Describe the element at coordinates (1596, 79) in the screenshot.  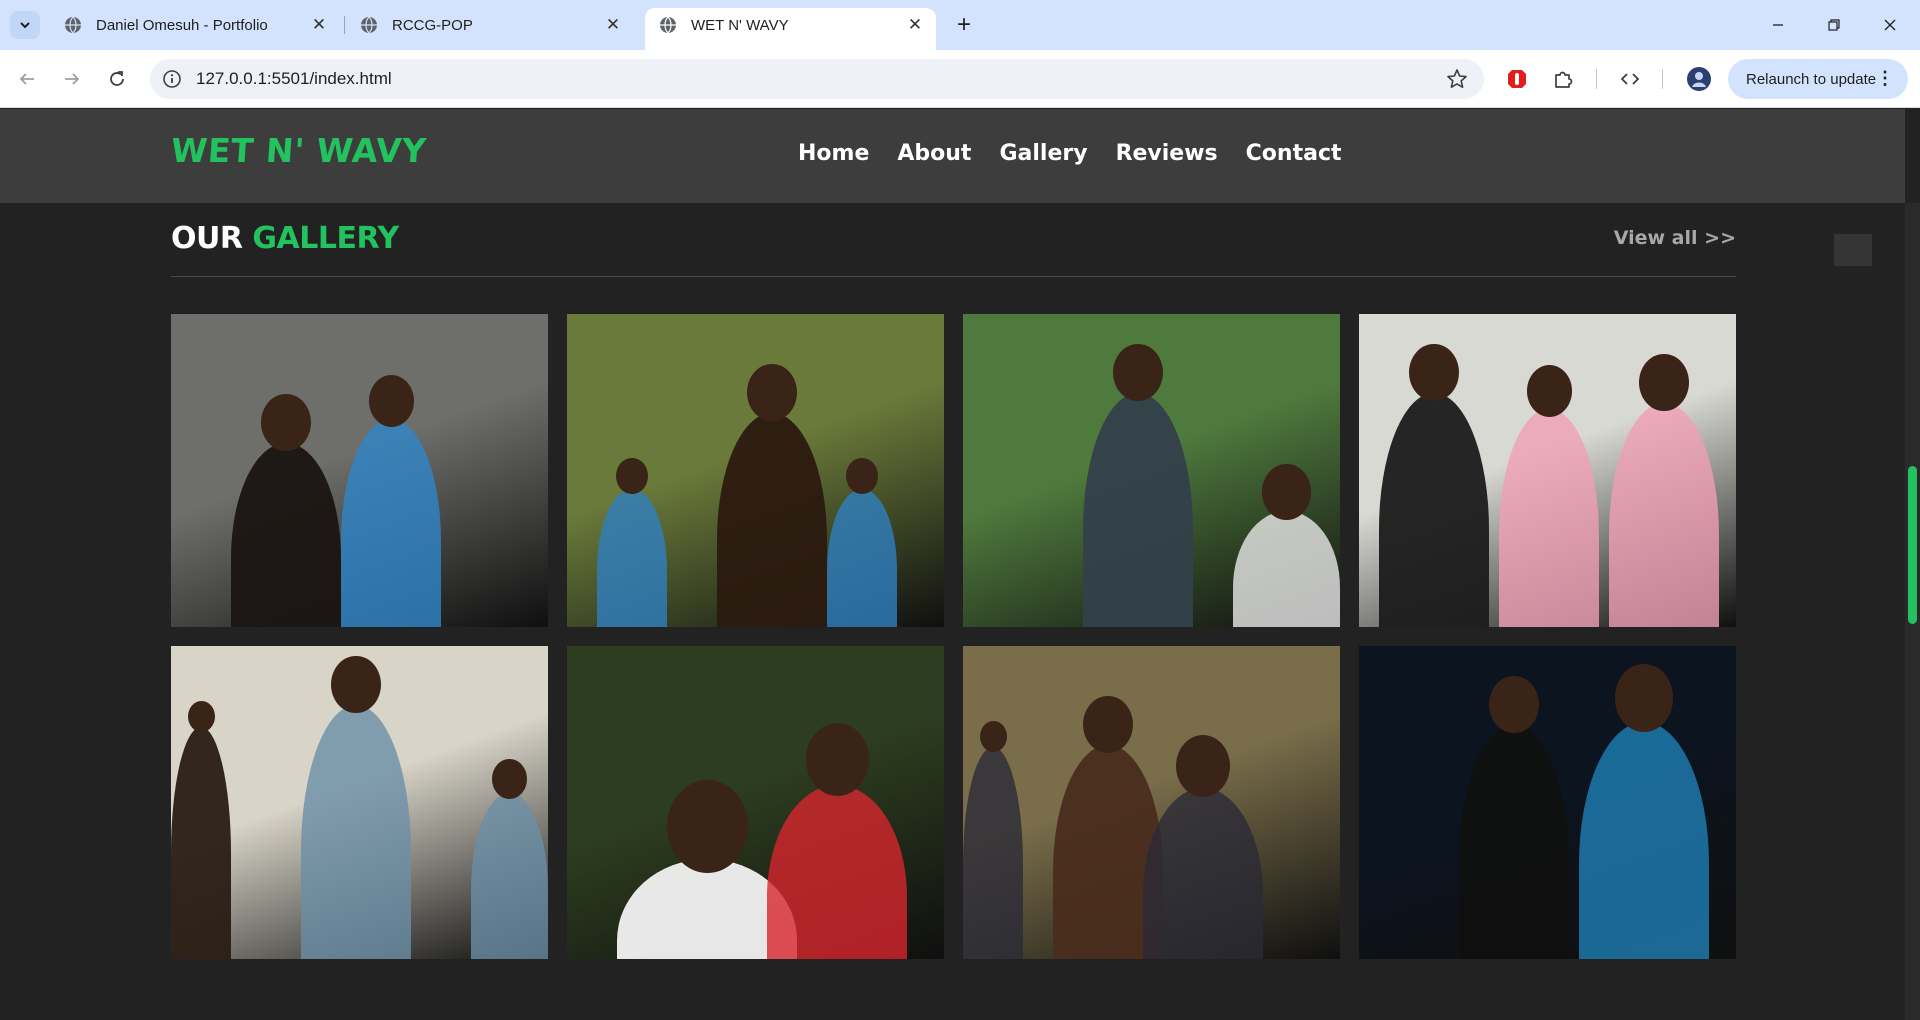
I see `toolbar-separator` at that location.